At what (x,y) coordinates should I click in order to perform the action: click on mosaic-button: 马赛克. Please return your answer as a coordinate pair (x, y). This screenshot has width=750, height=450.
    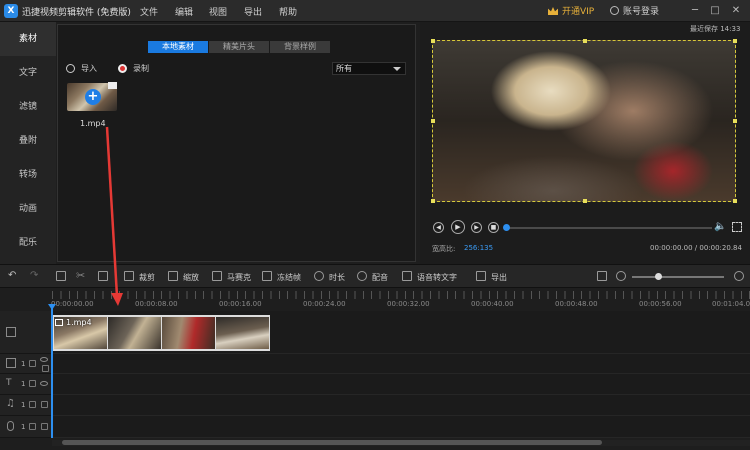
    Looking at the image, I should click on (239, 277).